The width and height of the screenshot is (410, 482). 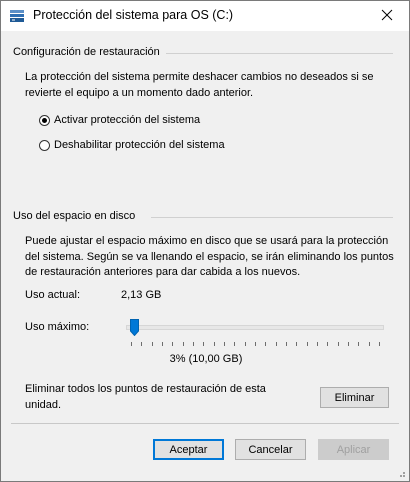 What do you see at coordinates (255, 327) in the screenshot?
I see `max-usage-slider-track` at bounding box center [255, 327].